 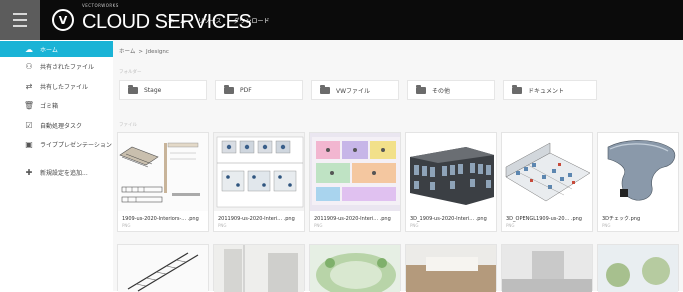 I want to click on files-section-label: ファイル, so click(x=128, y=125).